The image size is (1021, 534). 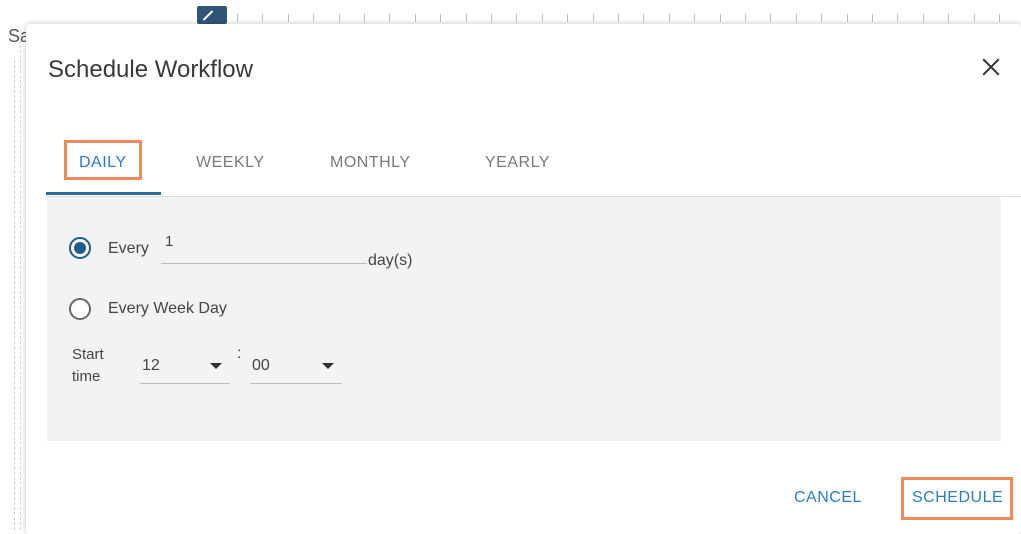 What do you see at coordinates (167, 308) in the screenshot?
I see `every-weekday-label: Every Week Day` at bounding box center [167, 308].